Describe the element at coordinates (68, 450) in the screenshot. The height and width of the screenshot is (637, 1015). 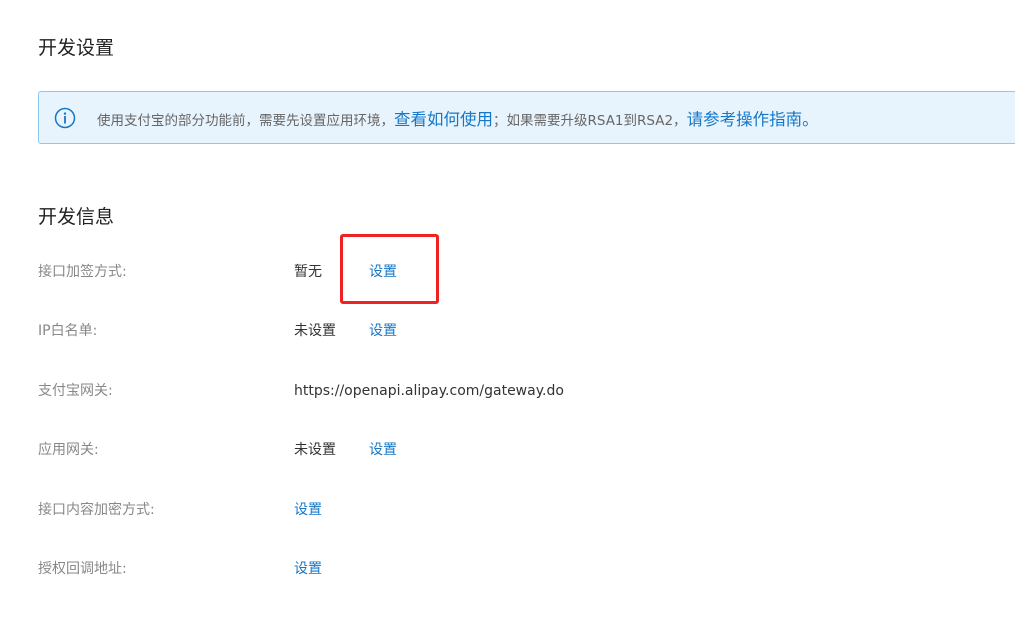
I see `row-label: 应用网关:` at that location.